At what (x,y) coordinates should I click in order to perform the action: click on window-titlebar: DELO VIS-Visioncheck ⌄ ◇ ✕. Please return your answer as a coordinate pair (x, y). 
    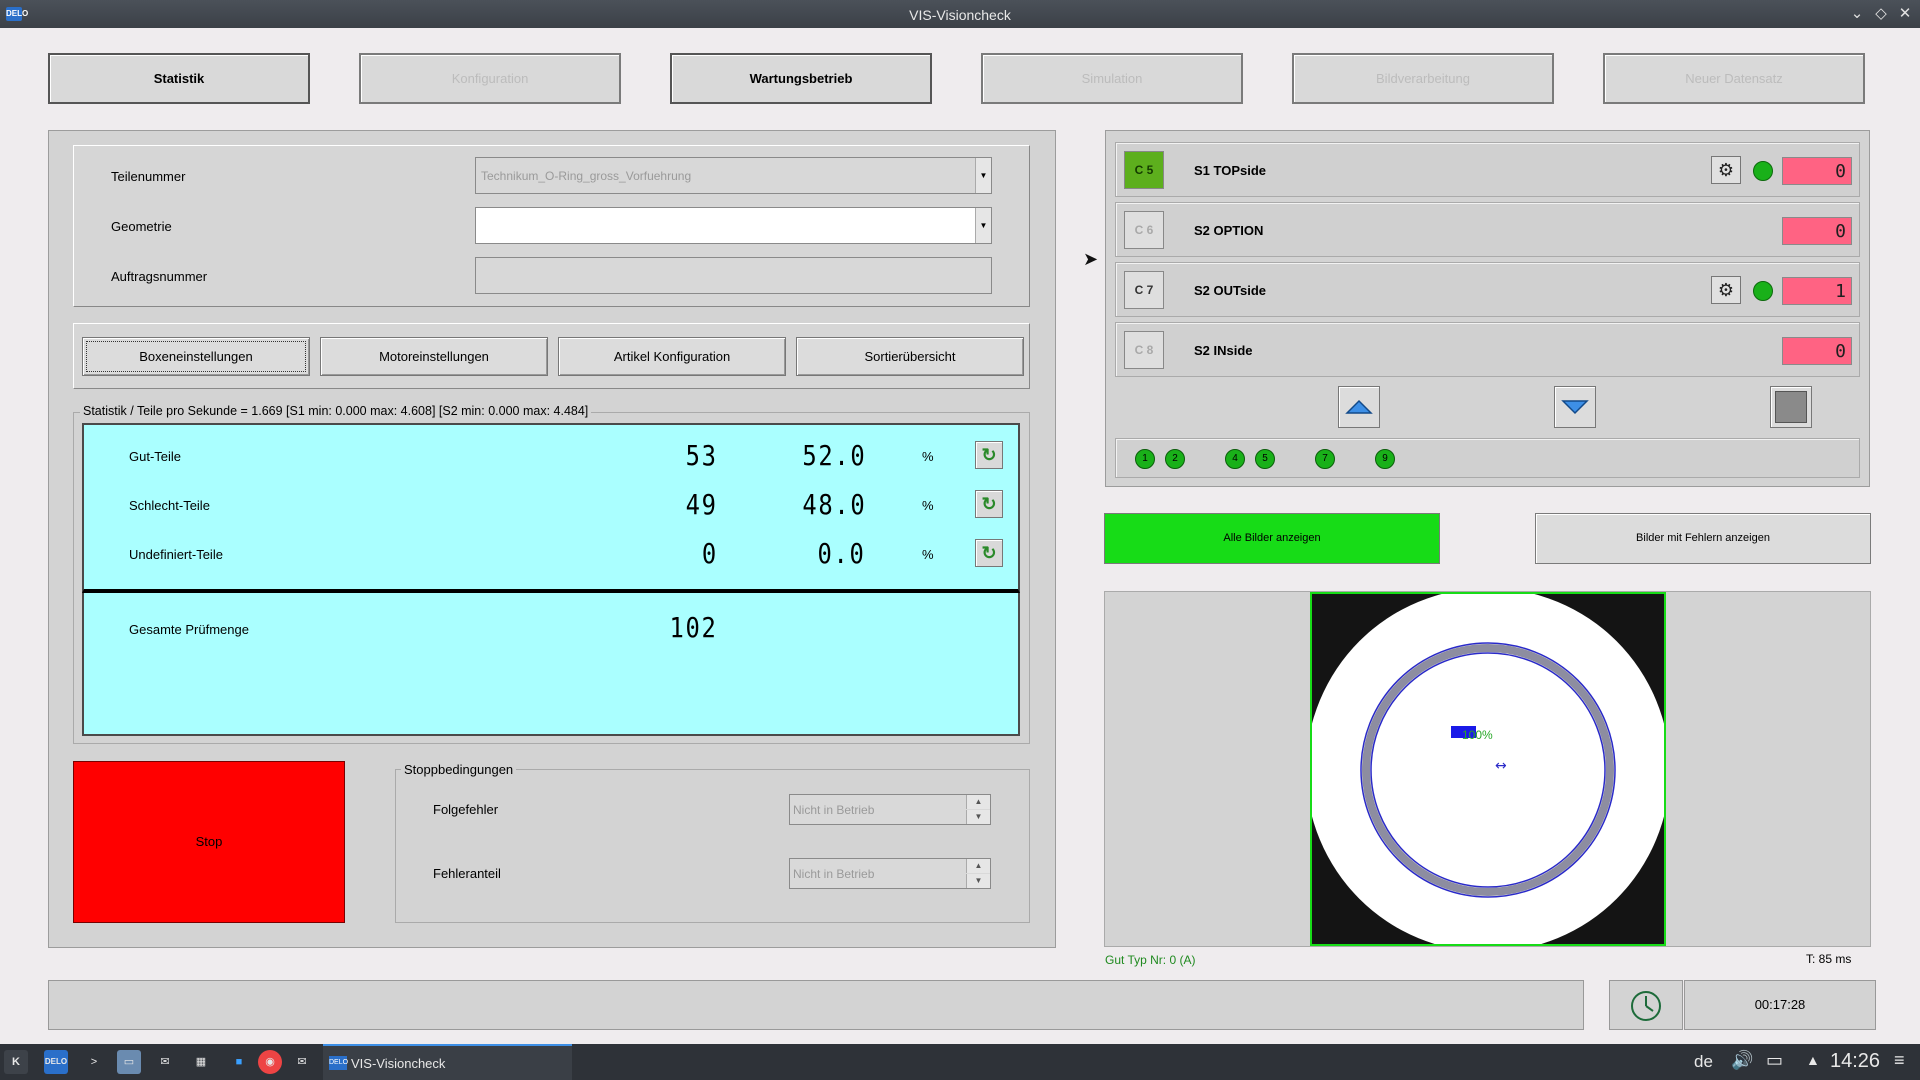
    Looking at the image, I should click on (960, 14).